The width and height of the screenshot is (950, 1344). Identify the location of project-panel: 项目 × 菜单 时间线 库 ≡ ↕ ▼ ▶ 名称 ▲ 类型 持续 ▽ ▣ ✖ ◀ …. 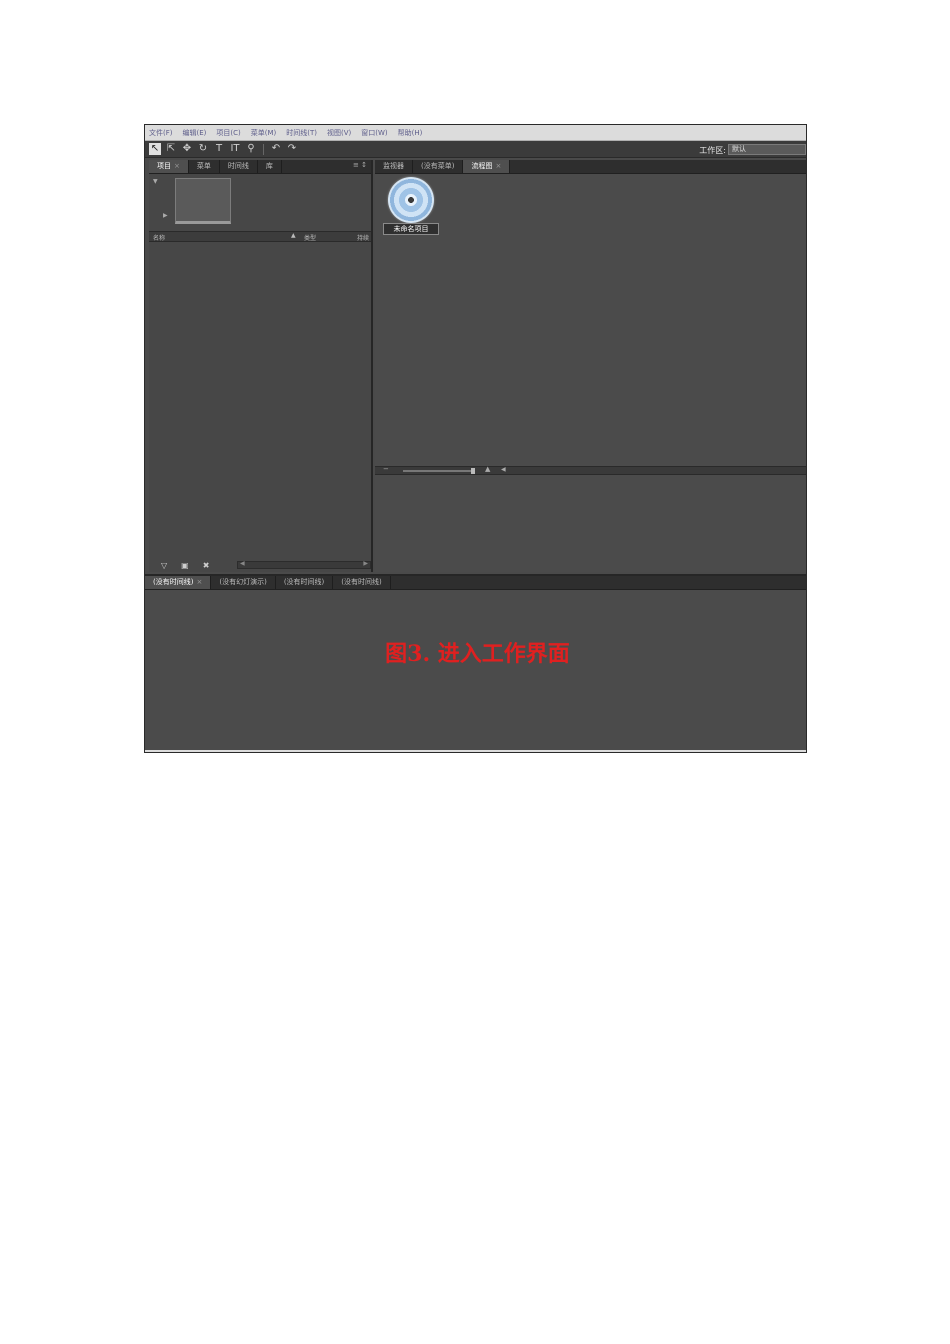
(261, 366).